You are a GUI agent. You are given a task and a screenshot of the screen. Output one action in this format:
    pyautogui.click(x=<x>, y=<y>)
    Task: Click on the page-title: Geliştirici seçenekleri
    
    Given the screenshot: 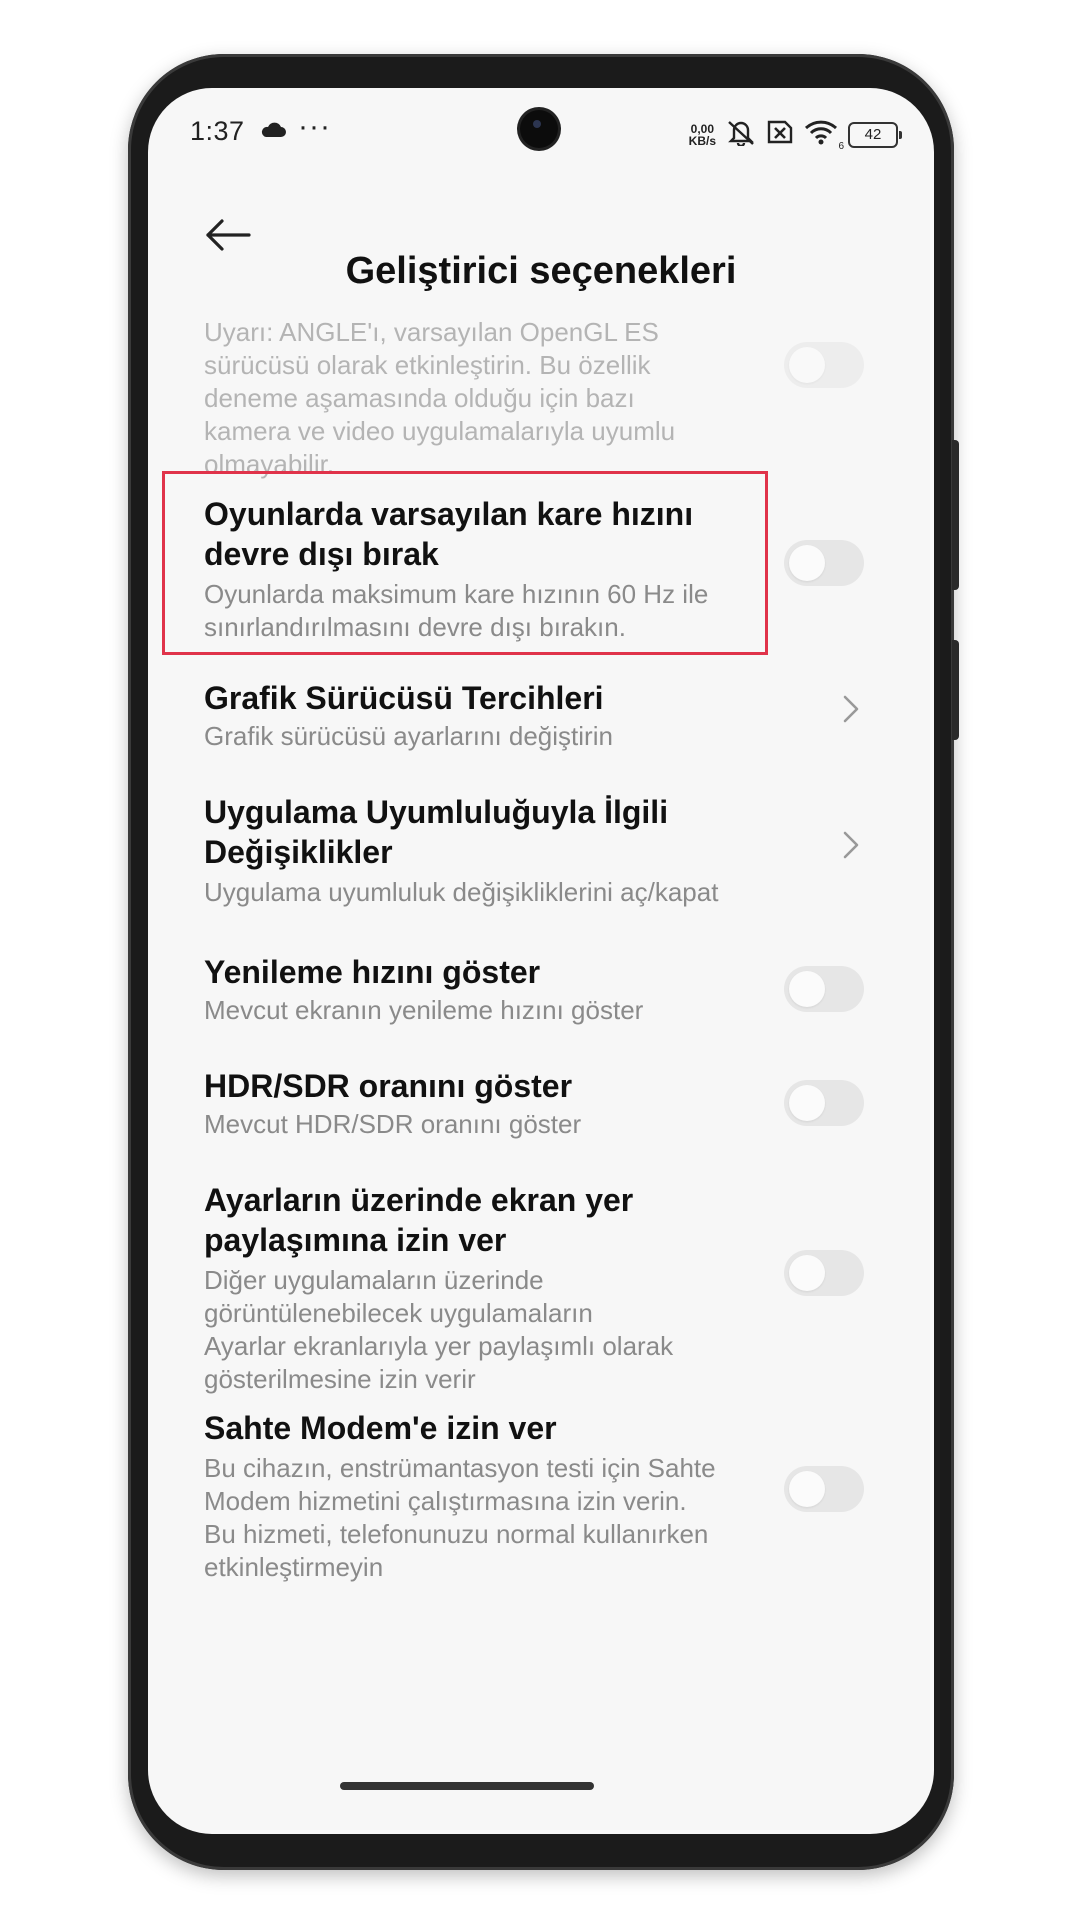 What is the action you would take?
    pyautogui.click(x=541, y=271)
    